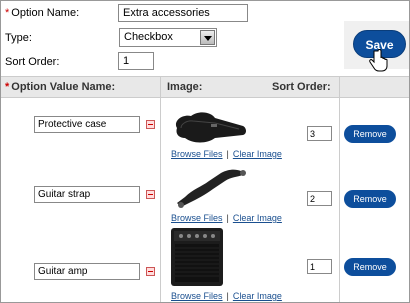 This screenshot has width=410, height=303. What do you see at coordinates (18, 38) in the screenshot?
I see `type-label: Type:` at bounding box center [18, 38].